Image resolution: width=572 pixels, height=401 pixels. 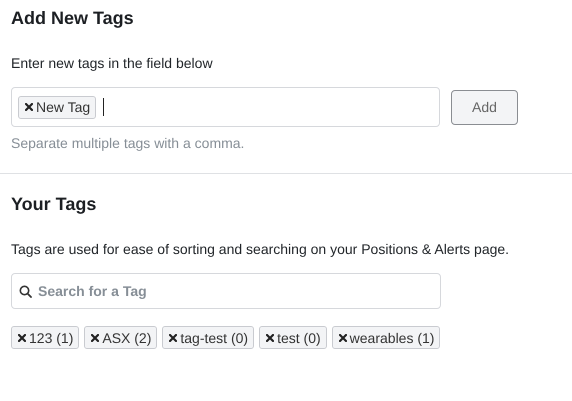 What do you see at coordinates (260, 249) in the screenshot?
I see `description-text: Tags are used for ease of sorting and searching on your Positions & Alerts page.` at bounding box center [260, 249].